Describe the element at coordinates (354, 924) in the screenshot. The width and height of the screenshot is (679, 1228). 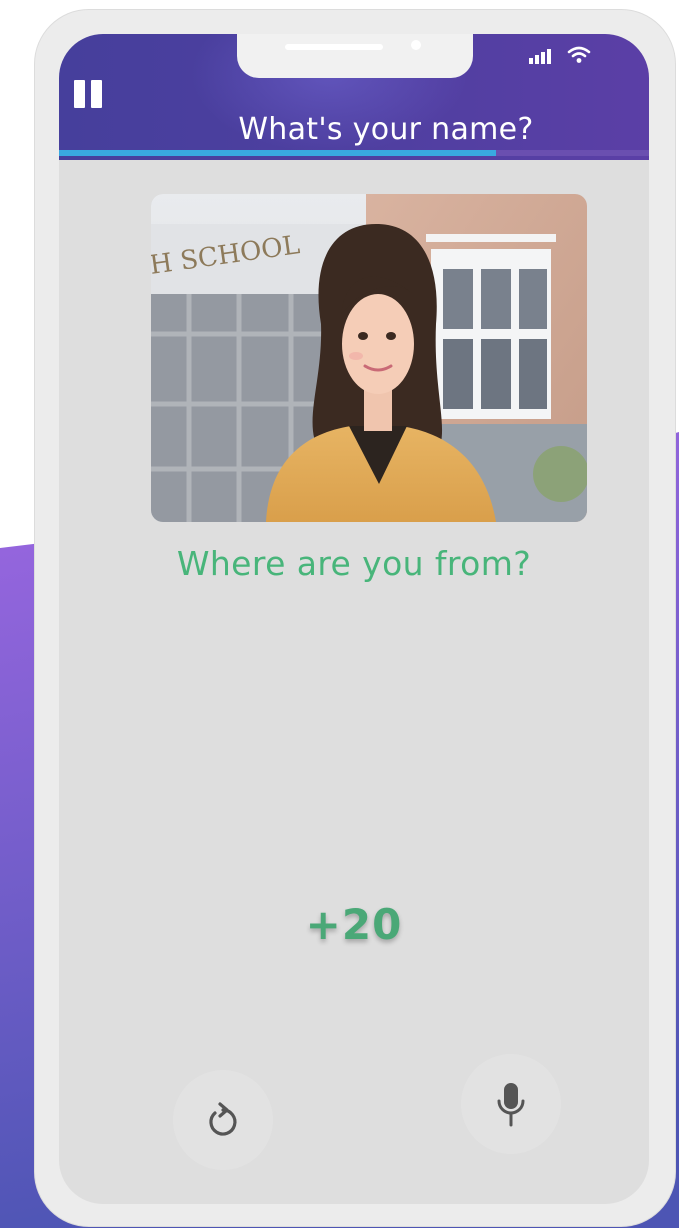
I see `score-badge: +20` at that location.